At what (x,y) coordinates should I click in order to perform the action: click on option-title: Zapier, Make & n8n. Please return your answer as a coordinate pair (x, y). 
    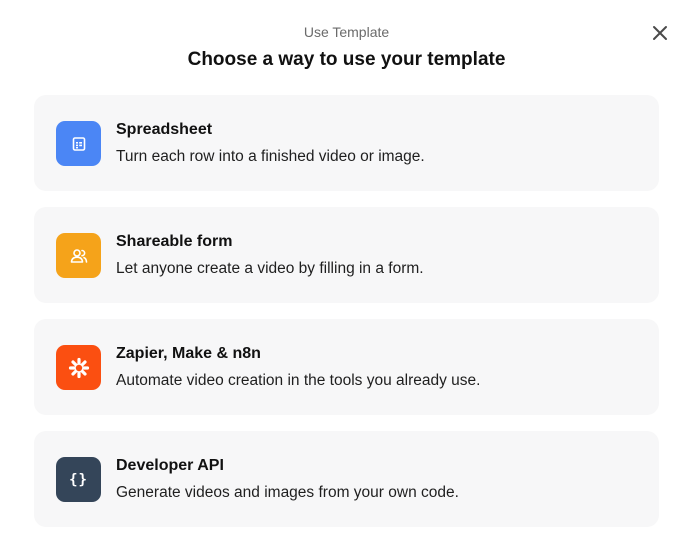
    Looking at the image, I should click on (188, 353).